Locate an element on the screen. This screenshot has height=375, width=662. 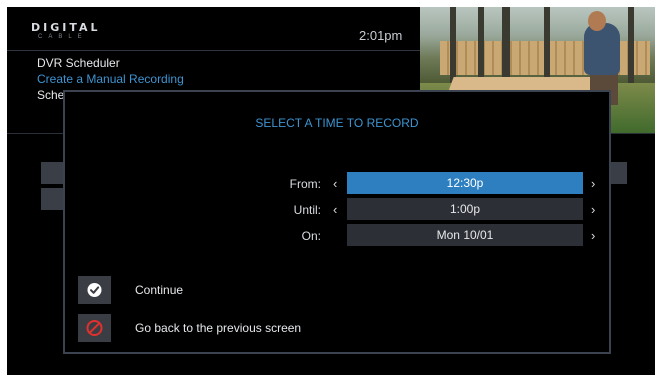
breadcrumb-subtitle: Create a Manual Recording is located at coordinates (110, 79).